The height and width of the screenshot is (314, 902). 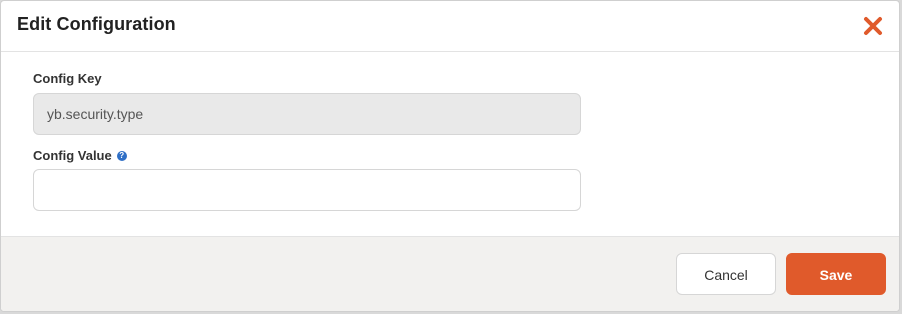 I want to click on close-icon, so click(x=873, y=26).